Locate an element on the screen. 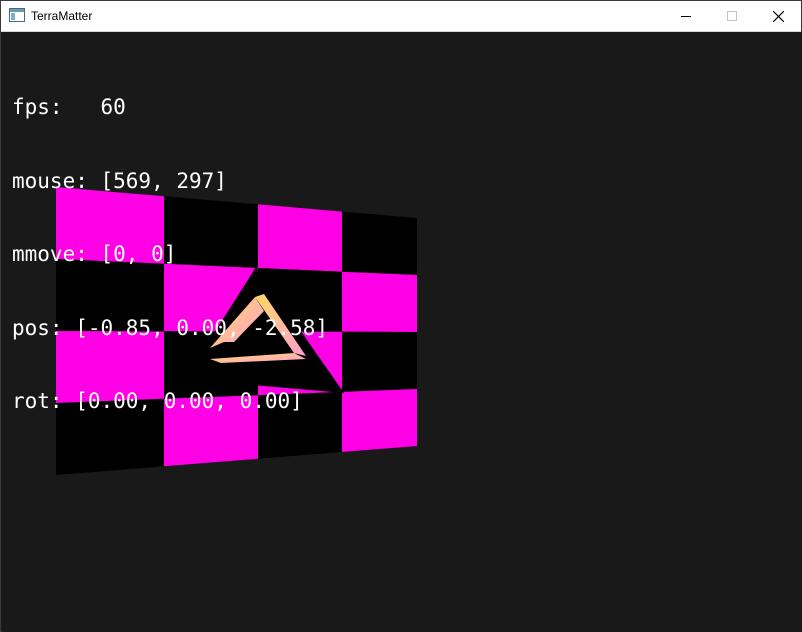 The width and height of the screenshot is (802, 632). minimize-icon is located at coordinates (686, 16).